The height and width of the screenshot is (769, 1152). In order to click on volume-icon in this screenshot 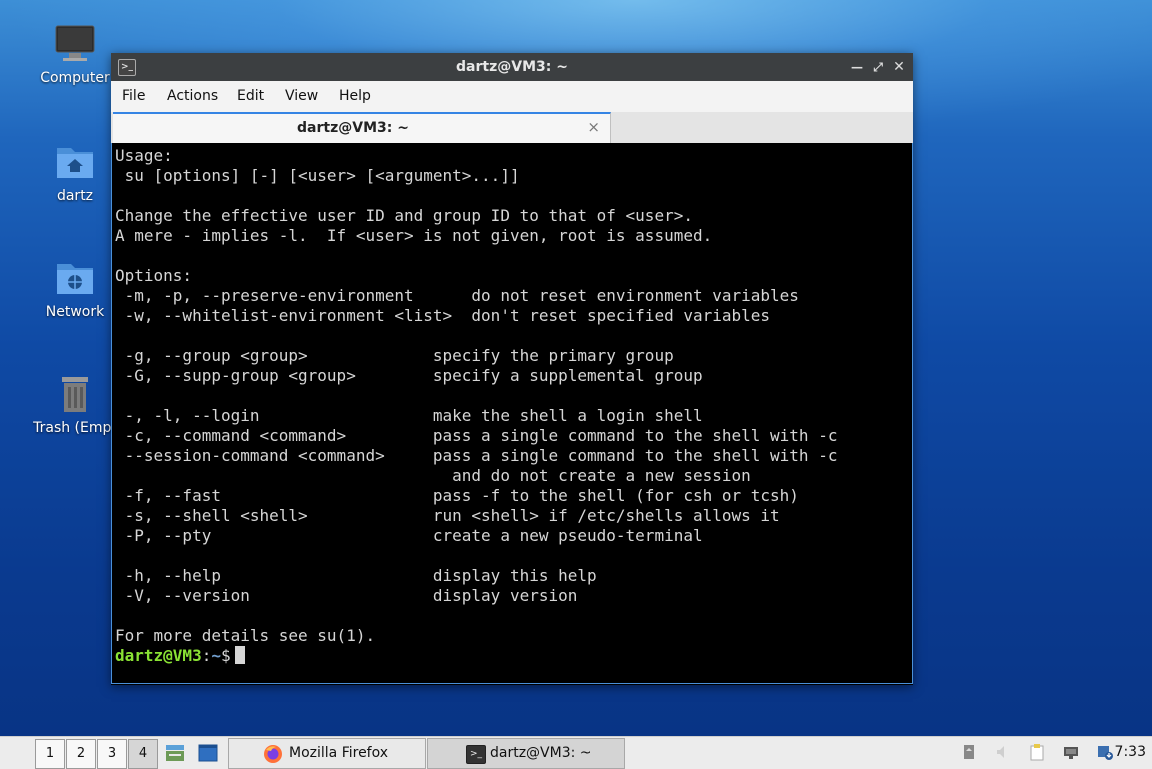, I will do `click(1003, 752)`.